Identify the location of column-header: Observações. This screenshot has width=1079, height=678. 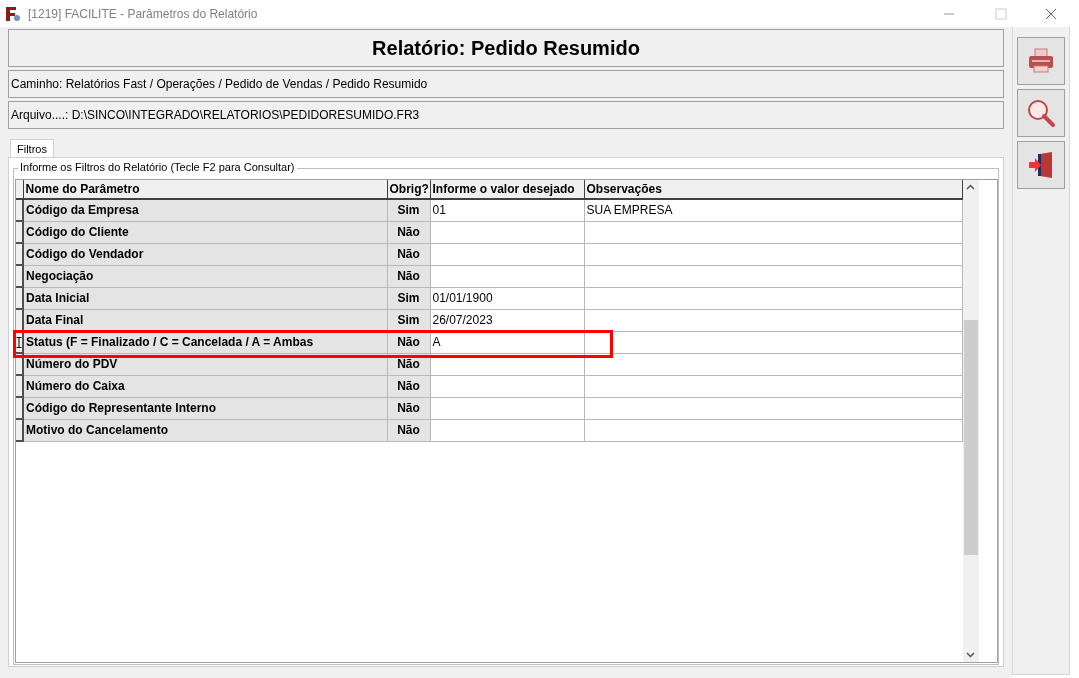
(773, 189).